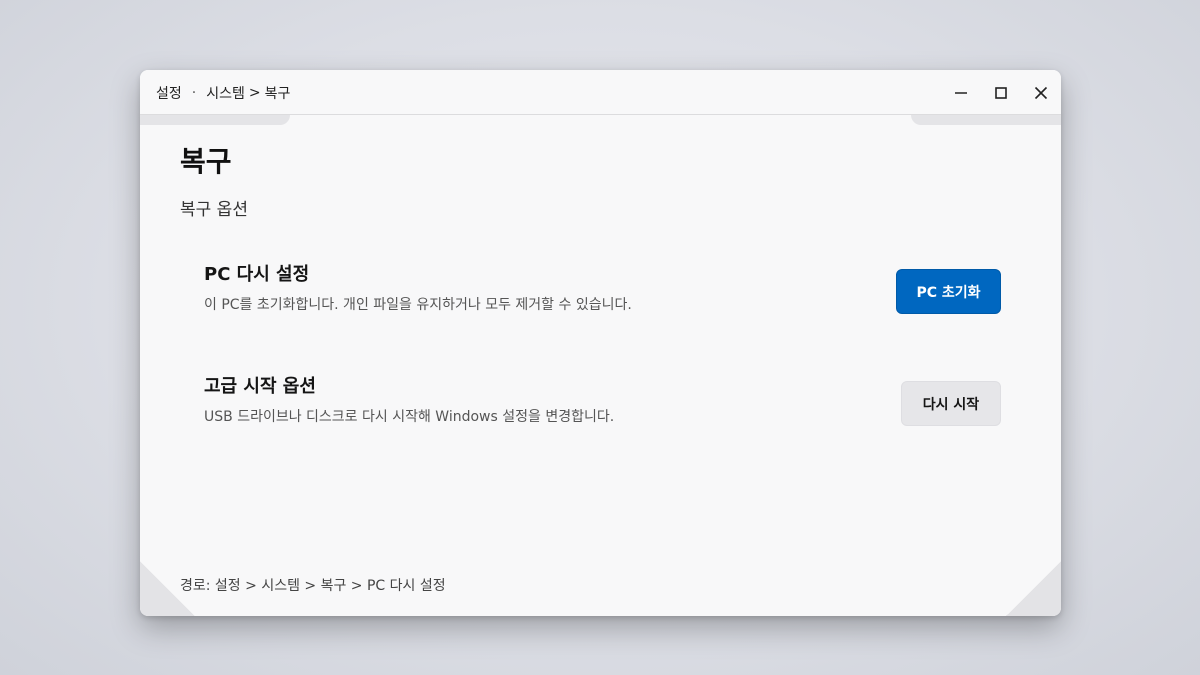 The image size is (1200, 675). I want to click on section-title: 복구 옵션, so click(214, 210).